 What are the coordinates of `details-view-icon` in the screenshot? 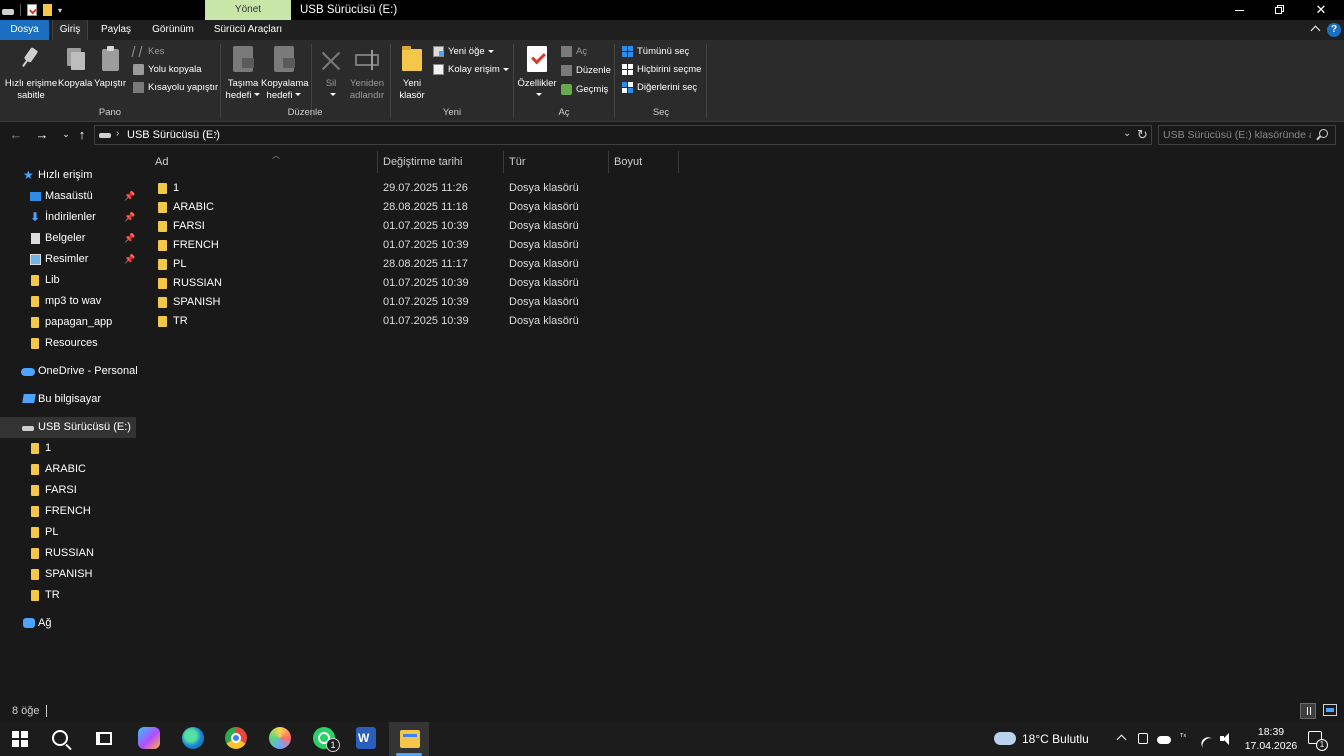 It's located at (1308, 711).